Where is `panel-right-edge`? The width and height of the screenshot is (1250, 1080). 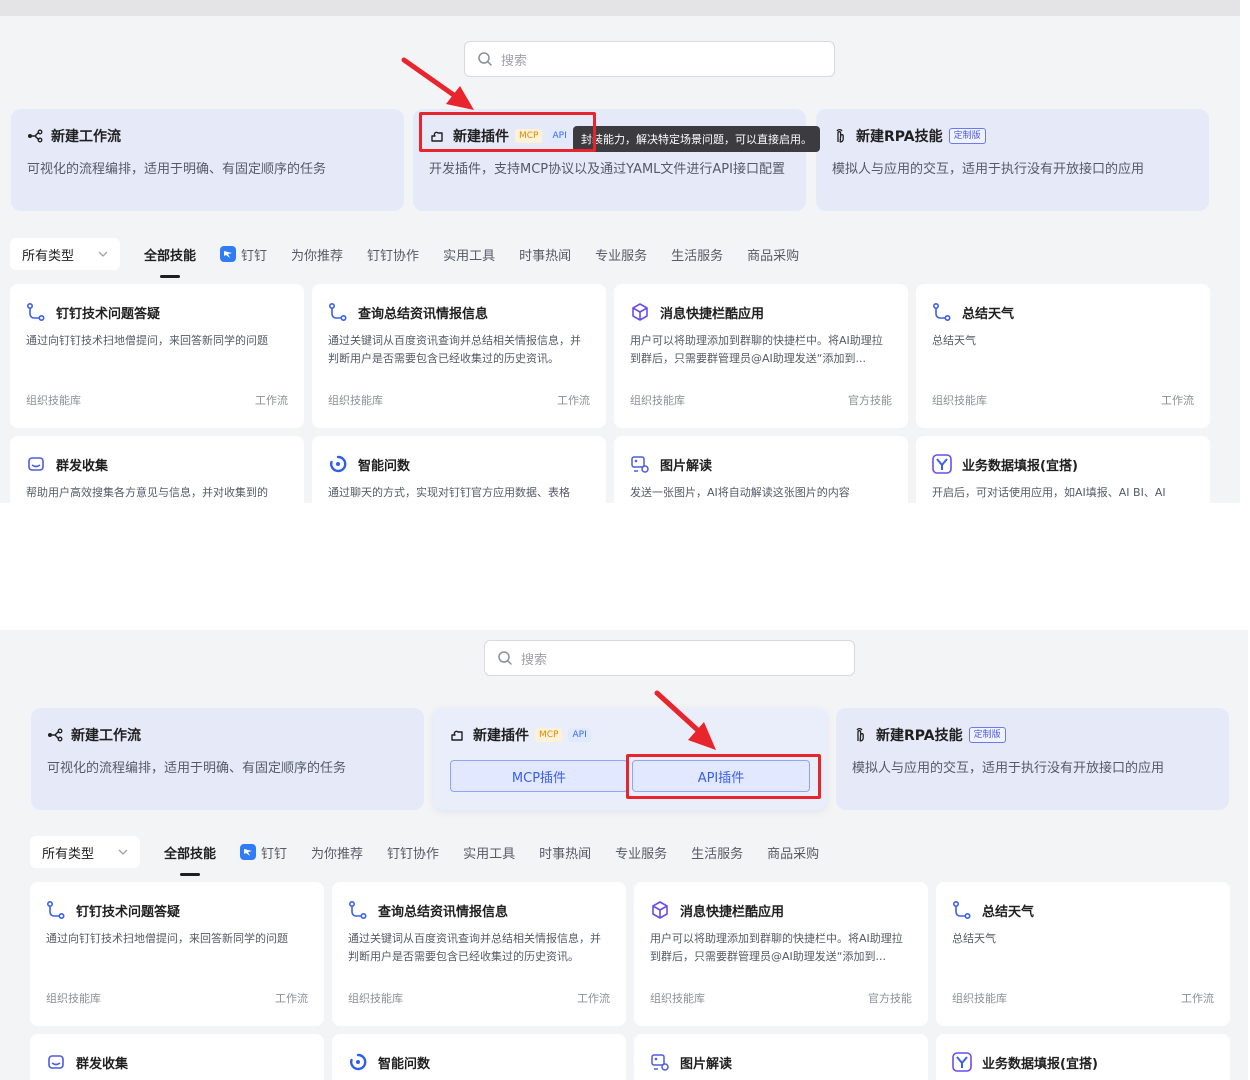
panel-right-edge is located at coordinates (1245, 251).